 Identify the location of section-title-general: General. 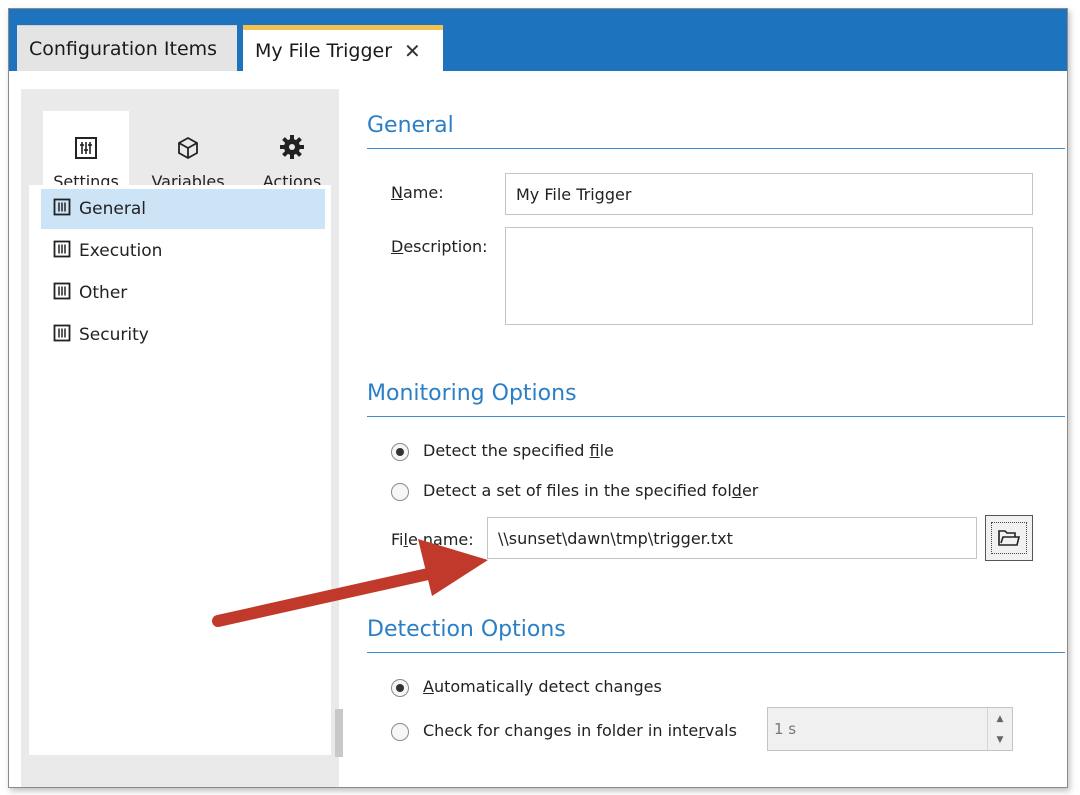
(716, 131).